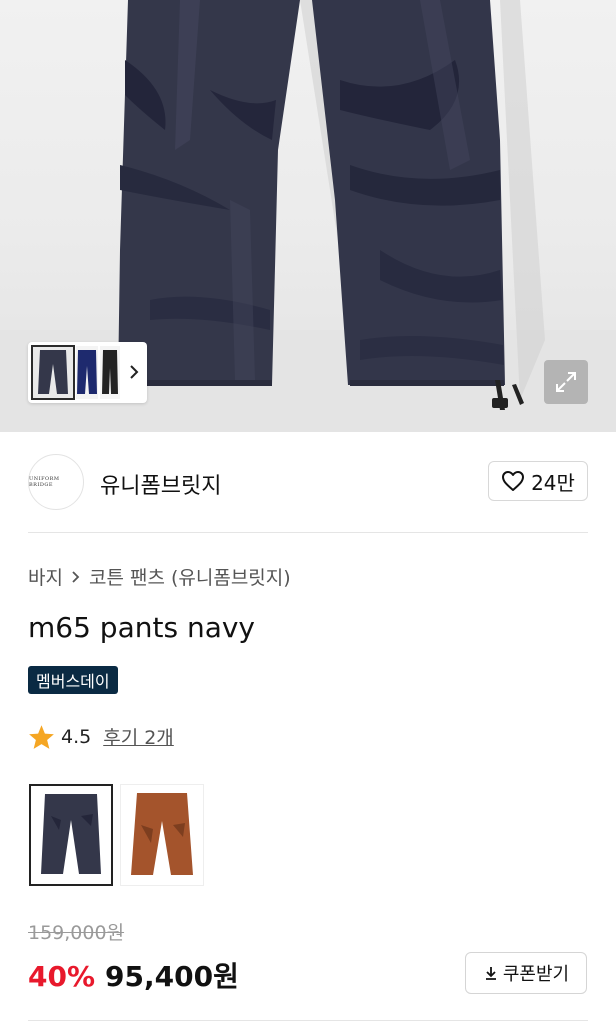 This screenshot has width=616, height=1024. What do you see at coordinates (53, 372) in the screenshot?
I see `navy-pants-thumb` at bounding box center [53, 372].